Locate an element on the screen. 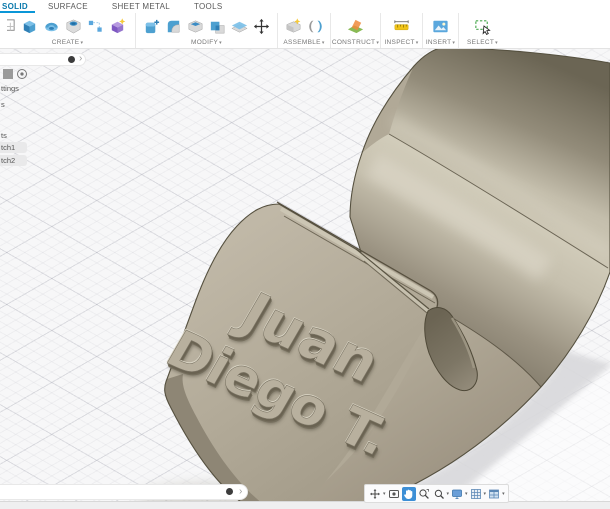  select-label: SELECT ▾ is located at coordinates (482, 43).